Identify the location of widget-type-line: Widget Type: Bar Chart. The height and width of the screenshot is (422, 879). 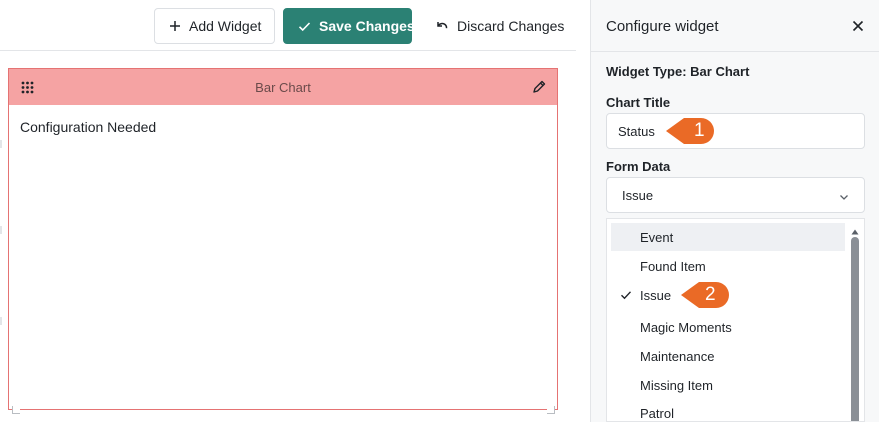
(677, 71).